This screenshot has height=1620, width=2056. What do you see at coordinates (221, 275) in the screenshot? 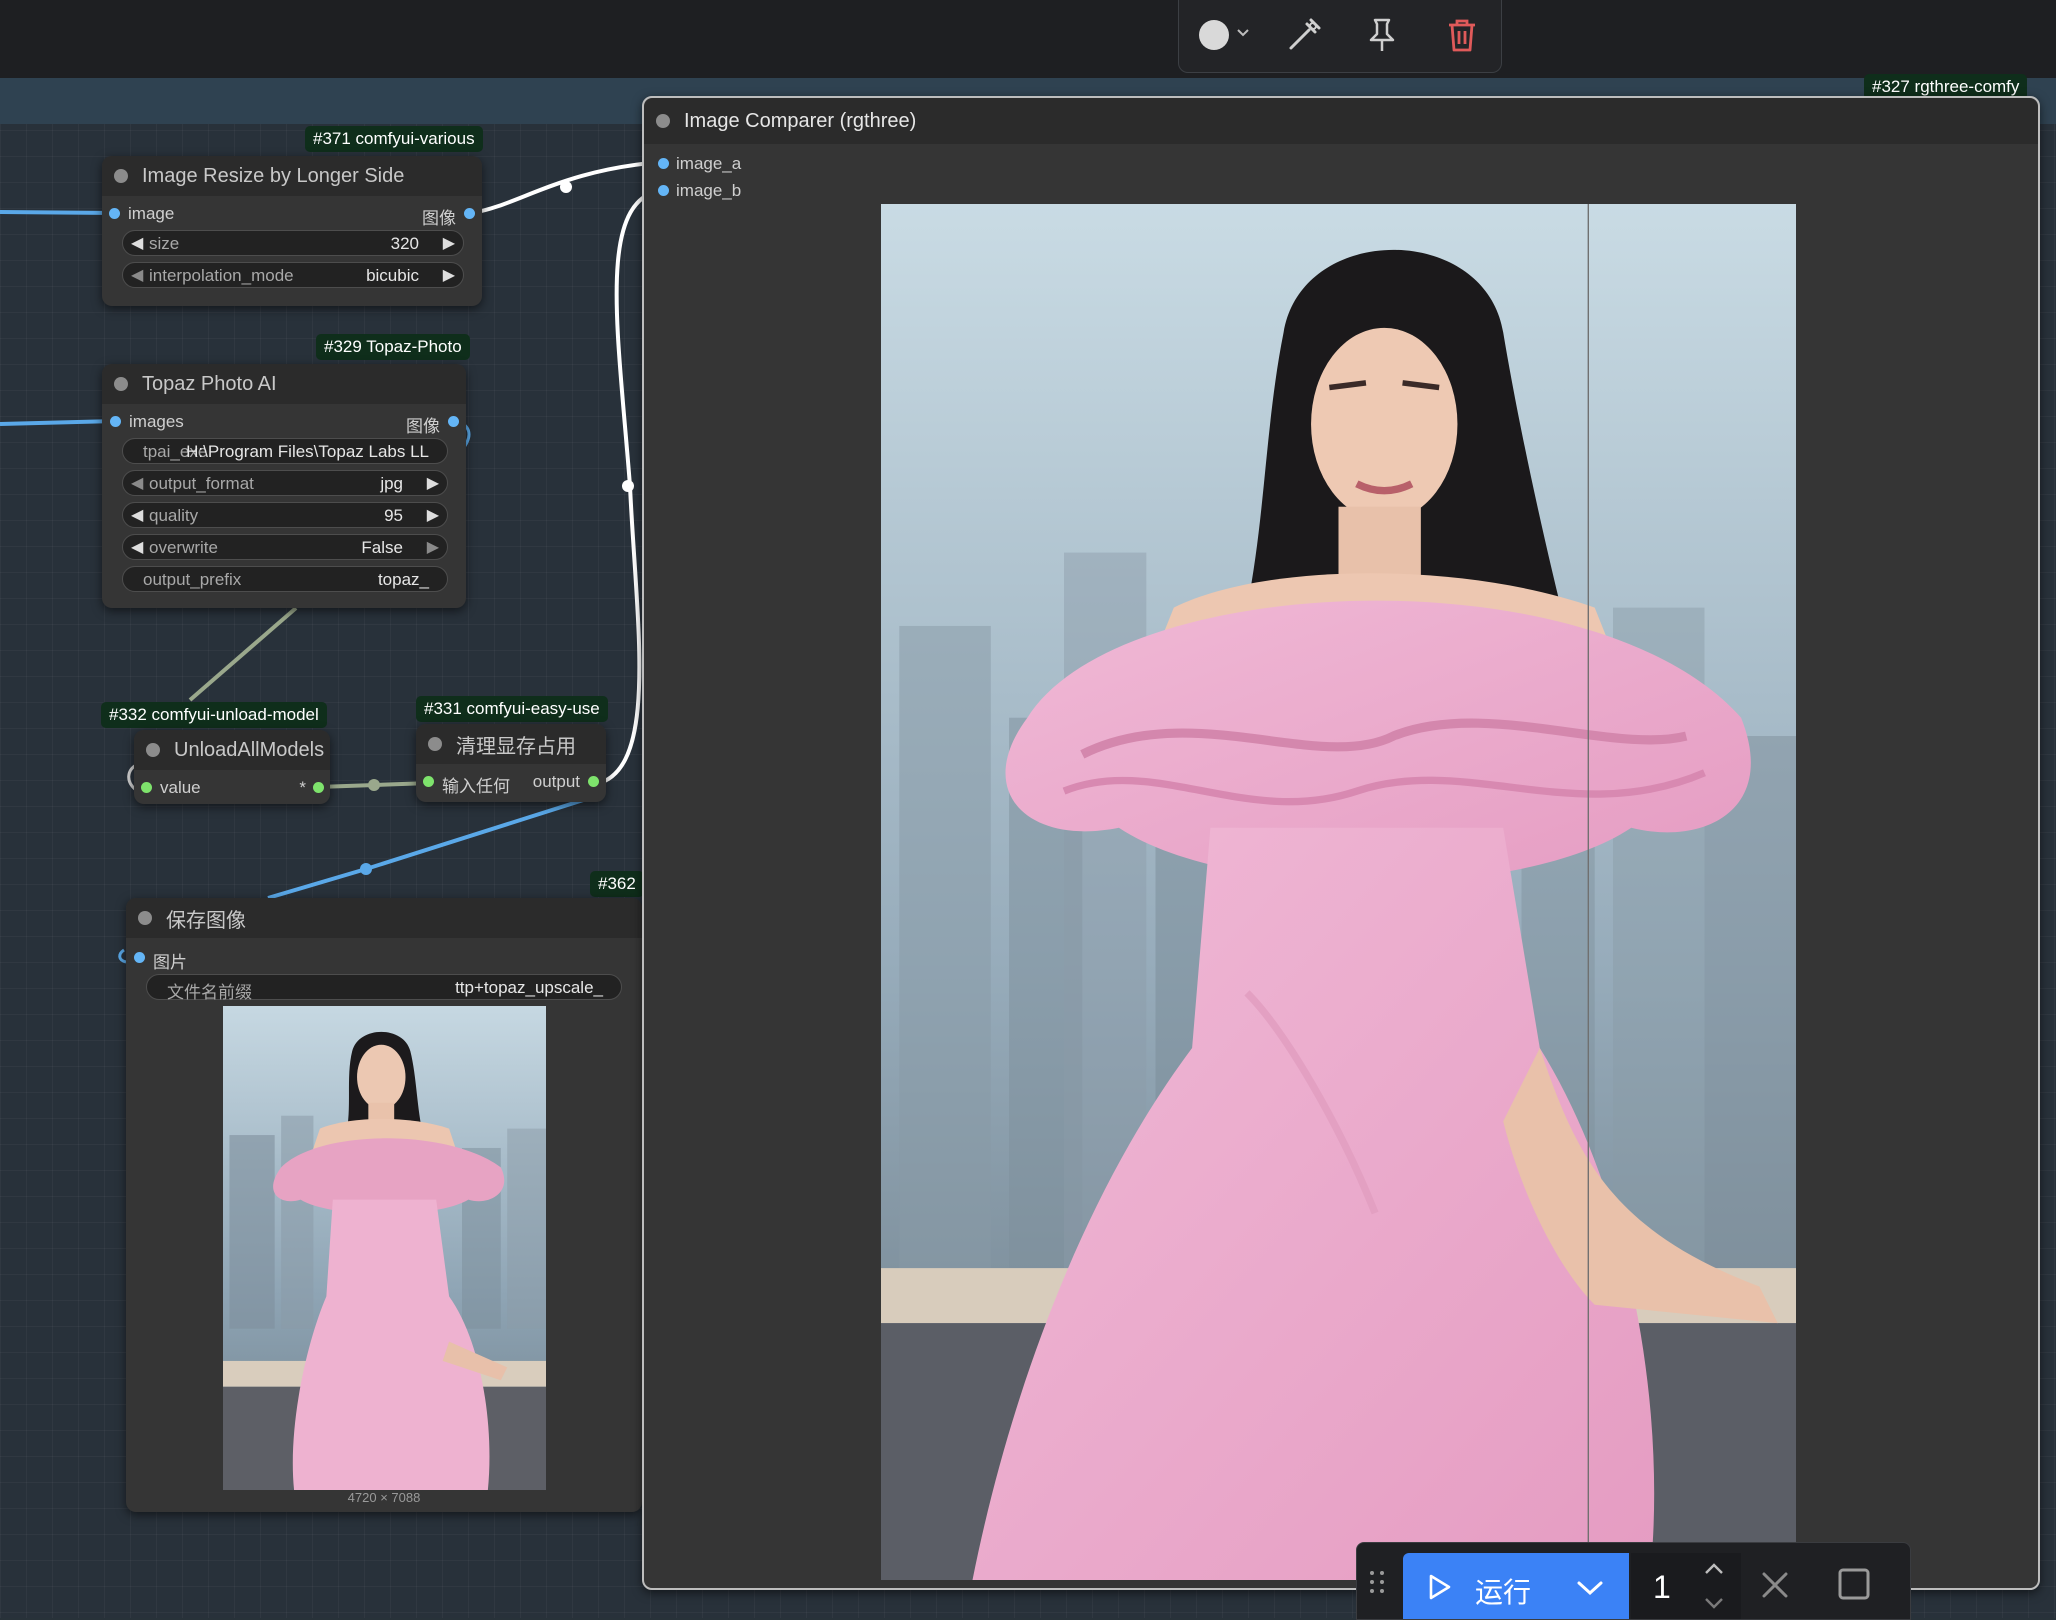
I see `widget-label: interpolation_mode` at bounding box center [221, 275].